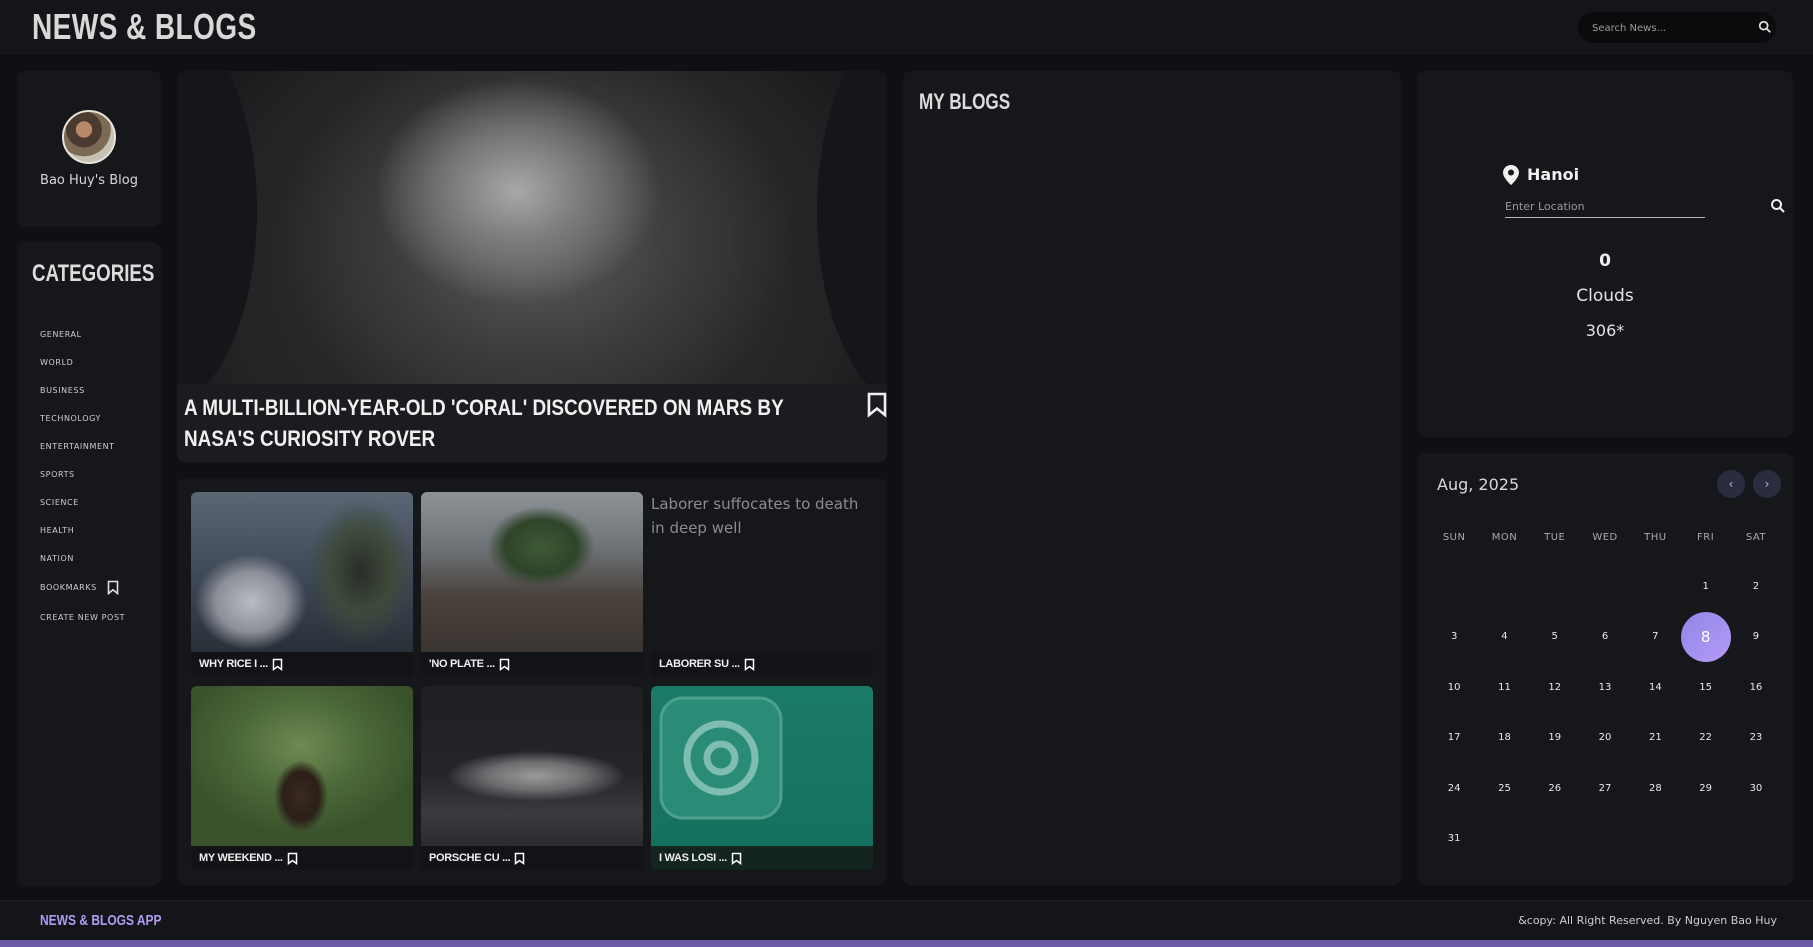 The image size is (1813, 947). I want to click on footer-brand: NEWS & BLOGS APP, so click(101, 920).